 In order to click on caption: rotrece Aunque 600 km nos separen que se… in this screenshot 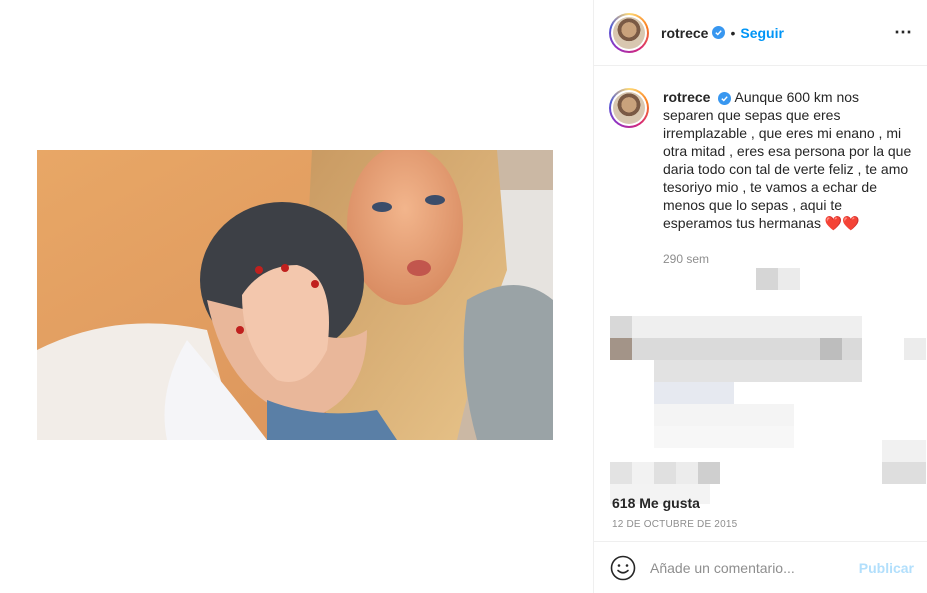, I will do `click(760, 167)`.